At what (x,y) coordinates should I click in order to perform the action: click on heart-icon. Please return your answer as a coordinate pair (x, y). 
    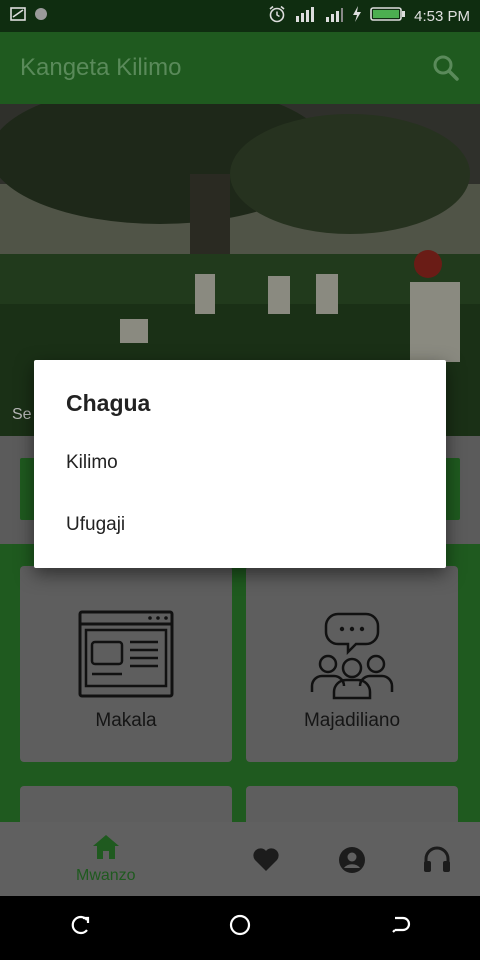
    Looking at the image, I should click on (266, 861).